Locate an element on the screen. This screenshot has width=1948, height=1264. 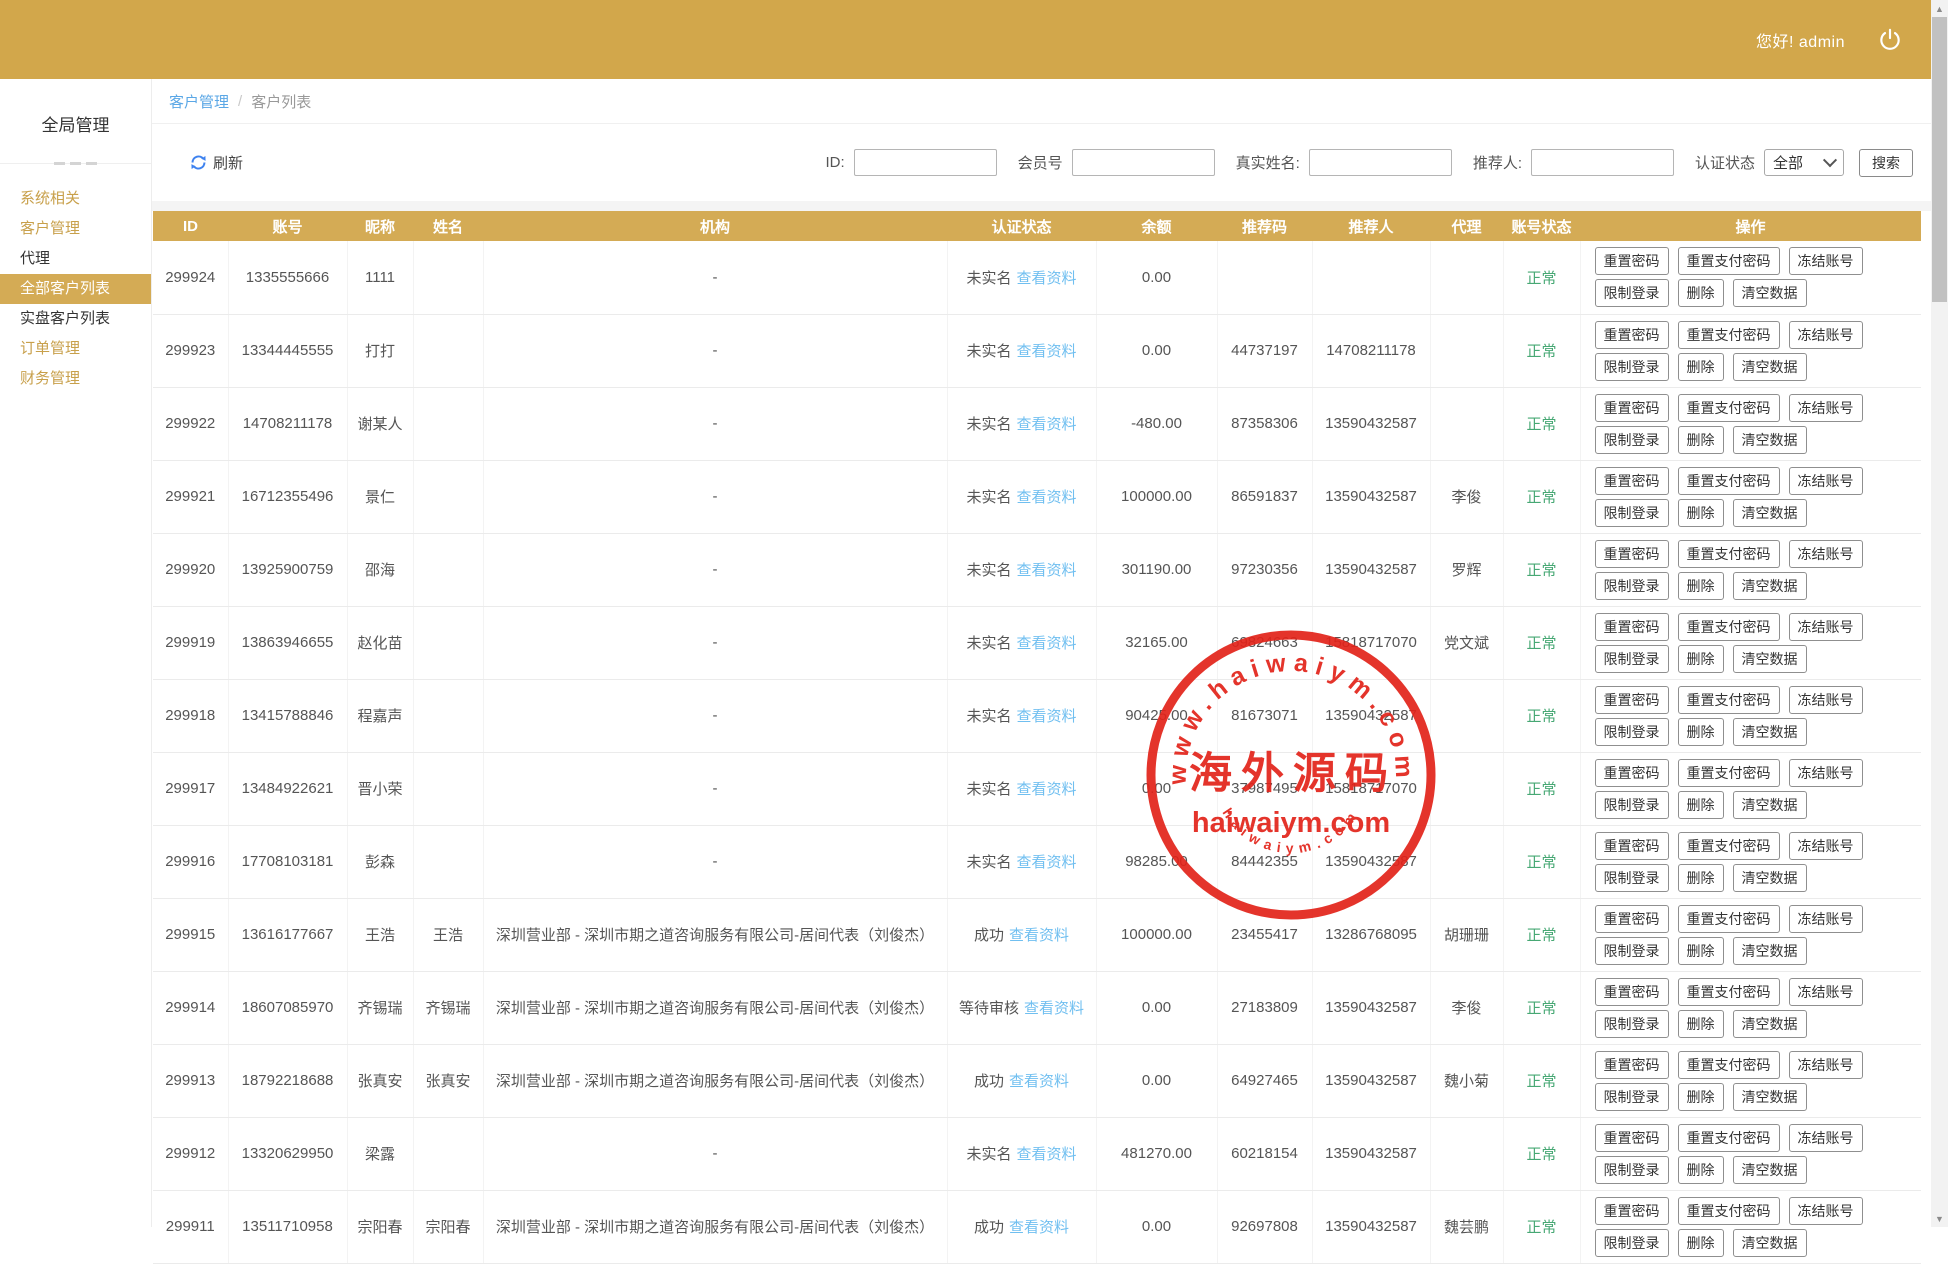
breadcrumb-parent-link: 客户管理 is located at coordinates (199, 101).